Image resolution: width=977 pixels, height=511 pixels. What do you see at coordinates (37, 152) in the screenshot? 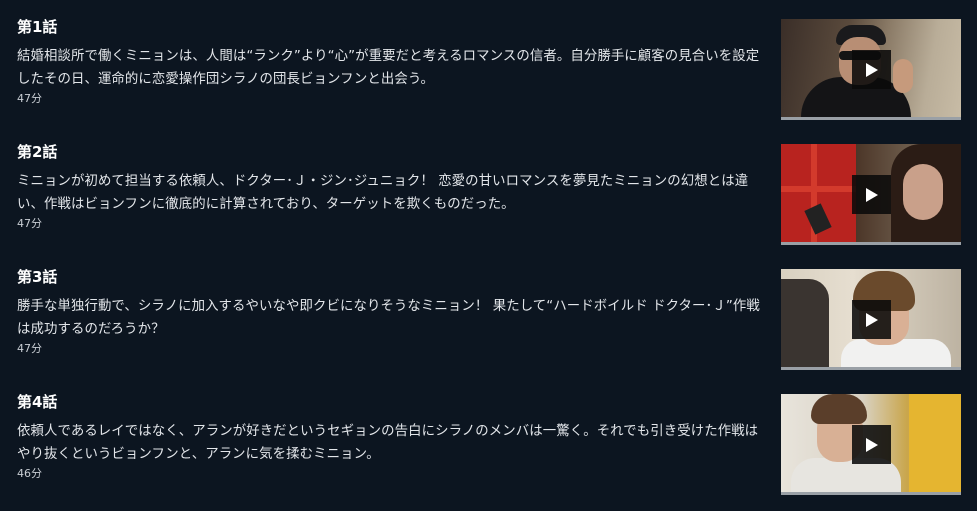
I see `episode-title: 第2話` at bounding box center [37, 152].